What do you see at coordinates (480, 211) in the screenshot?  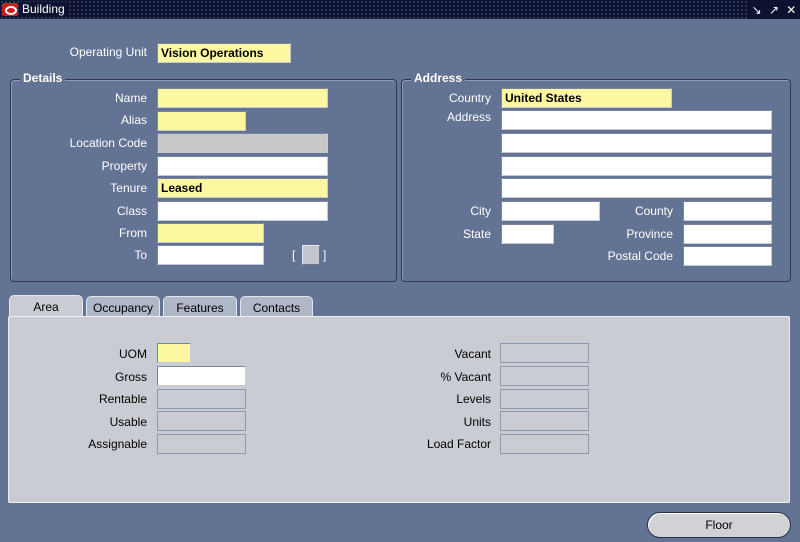 I see `city-label: City` at bounding box center [480, 211].